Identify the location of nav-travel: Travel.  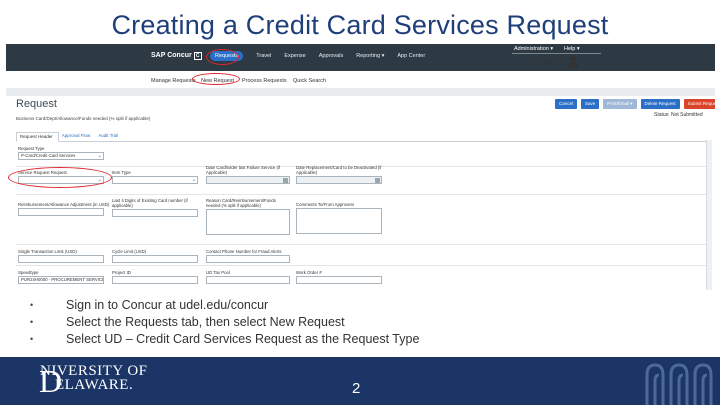
(263, 57).